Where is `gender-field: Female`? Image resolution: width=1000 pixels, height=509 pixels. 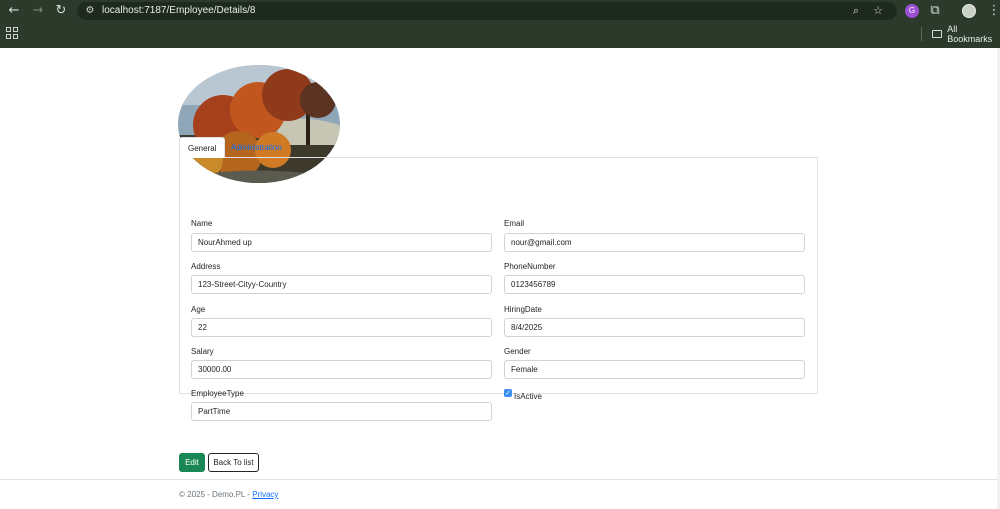
gender-field: Female is located at coordinates (654, 369).